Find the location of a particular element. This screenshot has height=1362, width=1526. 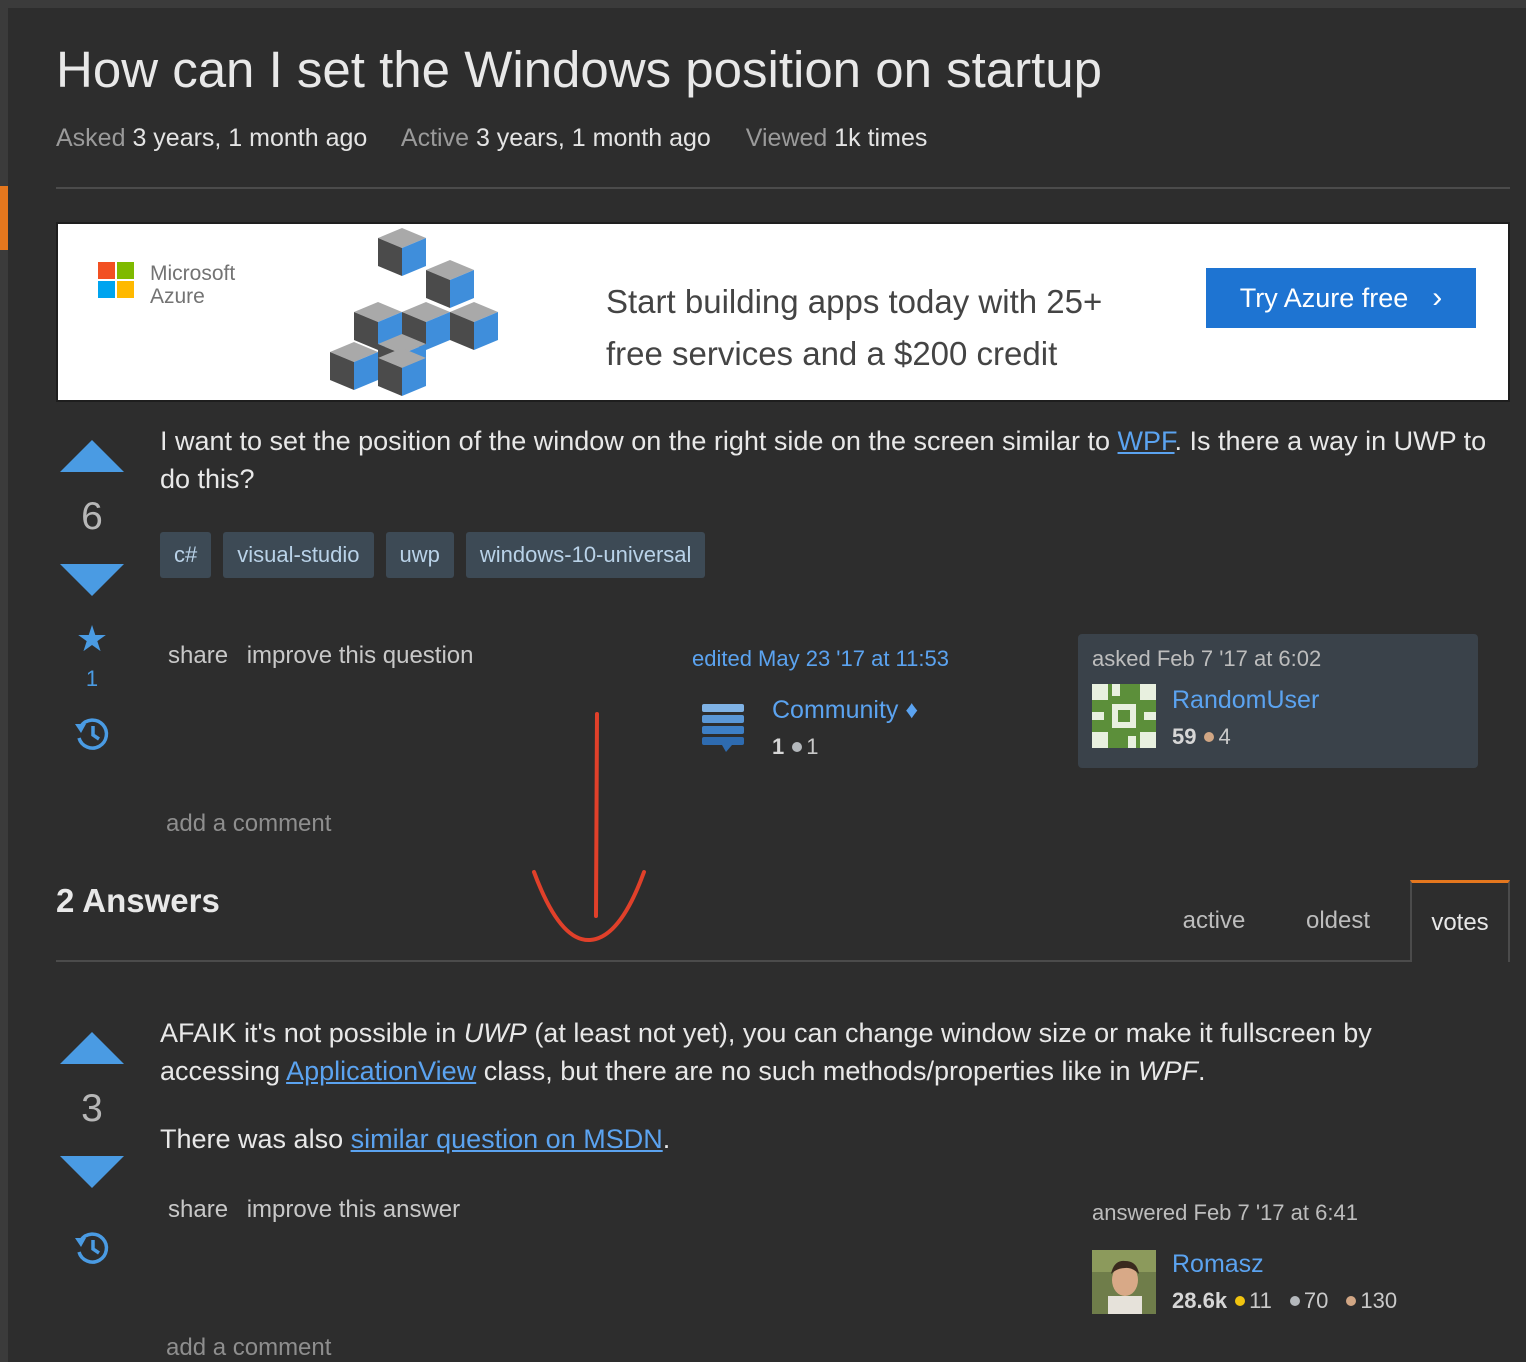

tag-csharp: c# is located at coordinates (186, 555).